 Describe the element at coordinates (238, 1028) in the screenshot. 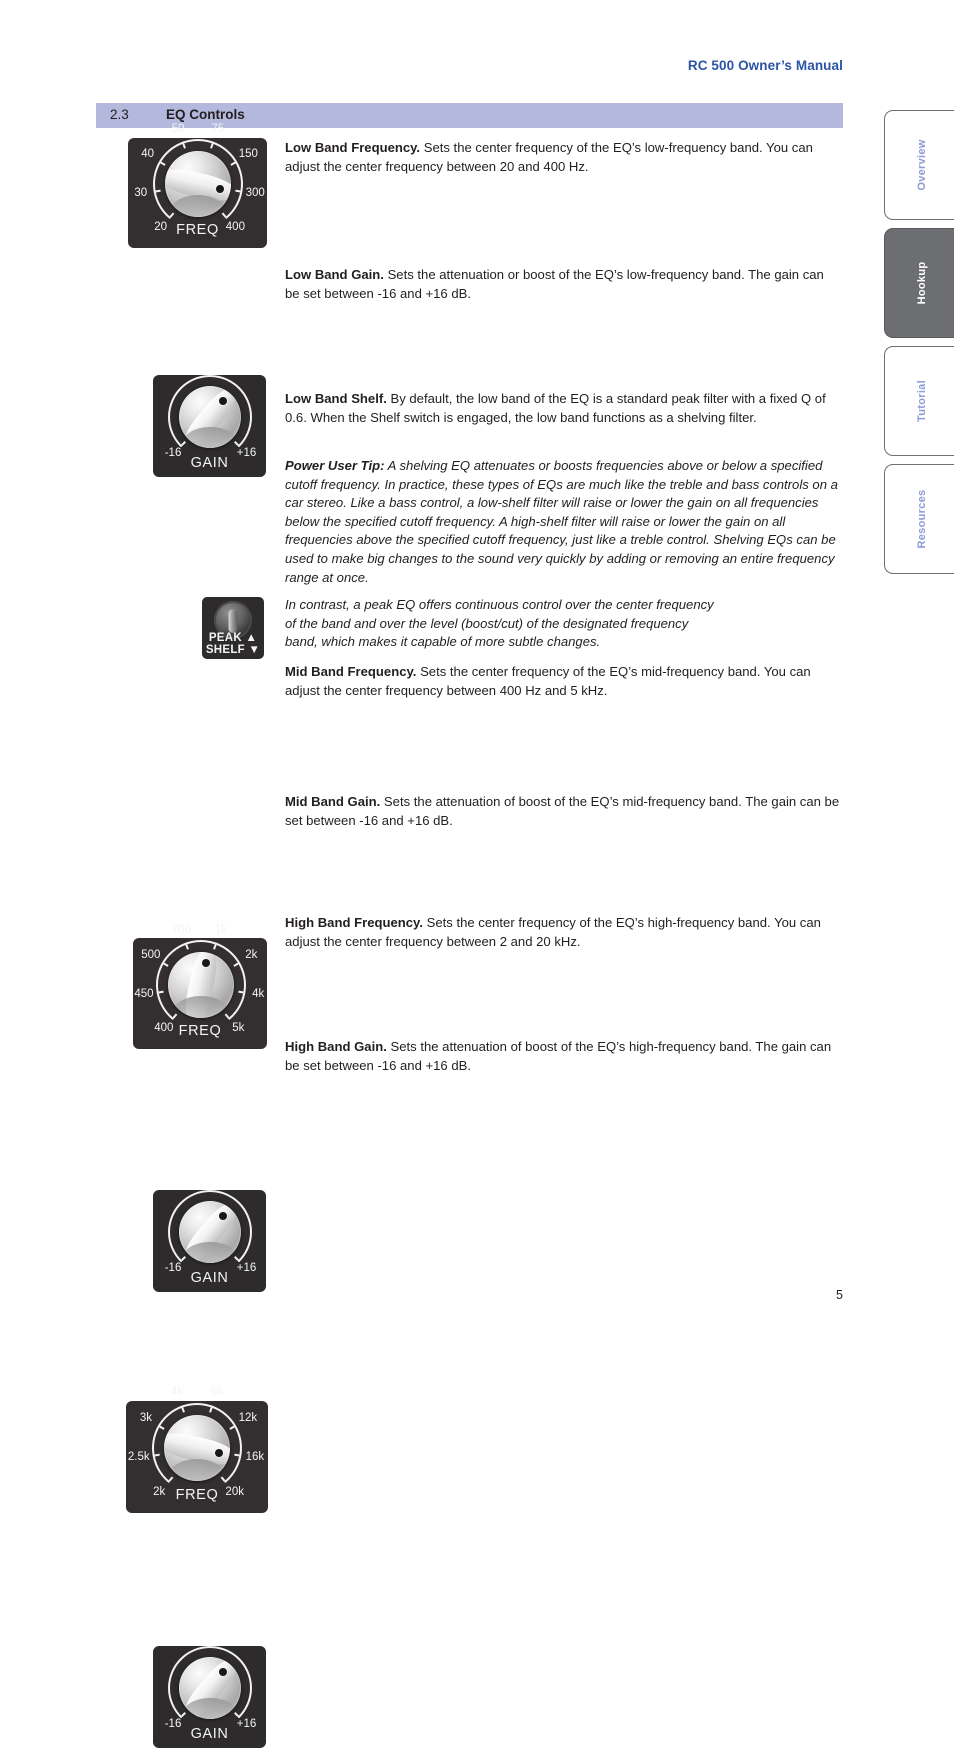

I see `dial-tick-label: 5k` at that location.